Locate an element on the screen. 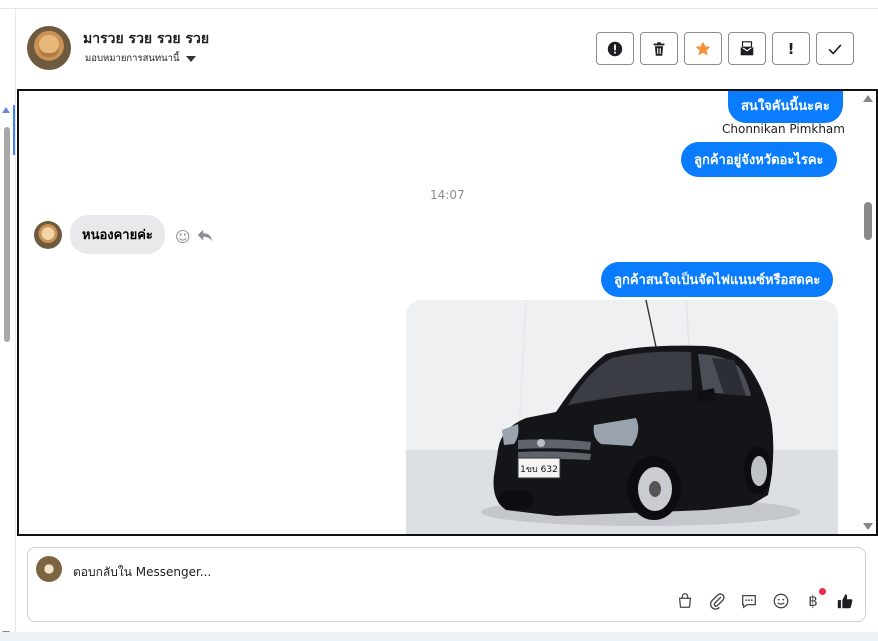 The image size is (878, 641). active-indicator is located at coordinates (14, 130).